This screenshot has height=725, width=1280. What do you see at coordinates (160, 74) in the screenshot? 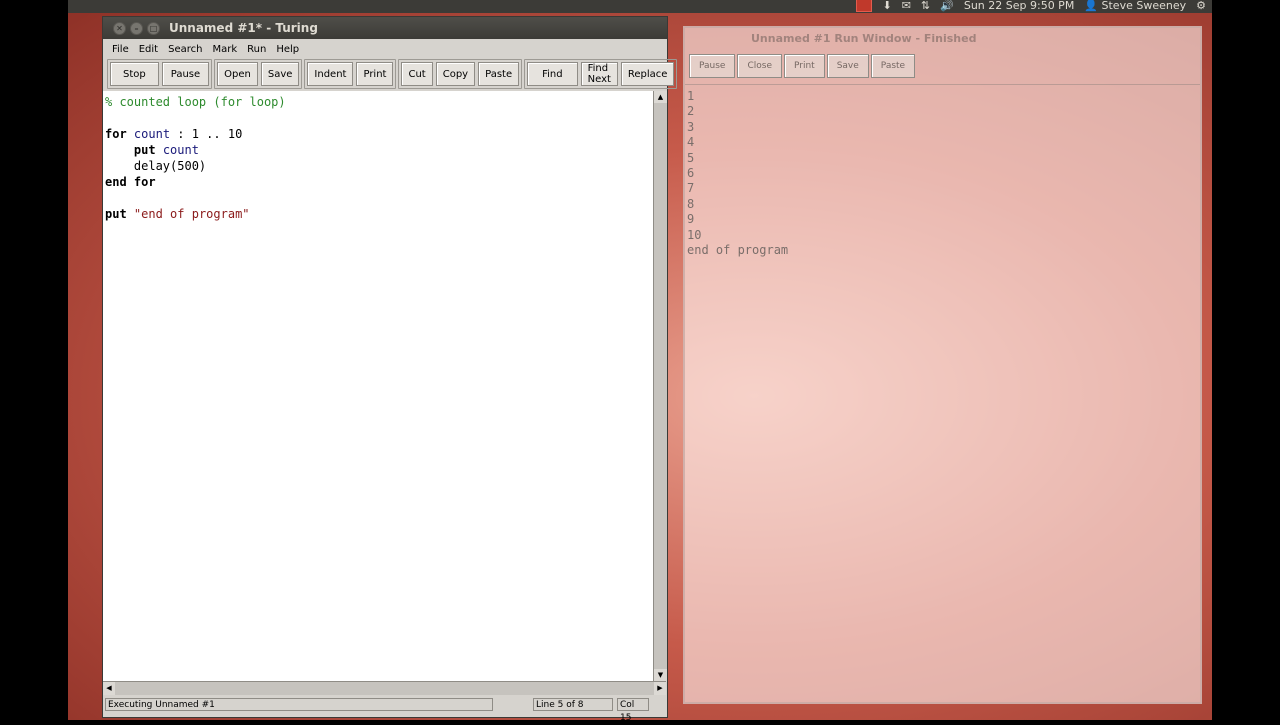
I see `run-control-group: Stop Pause` at bounding box center [160, 74].